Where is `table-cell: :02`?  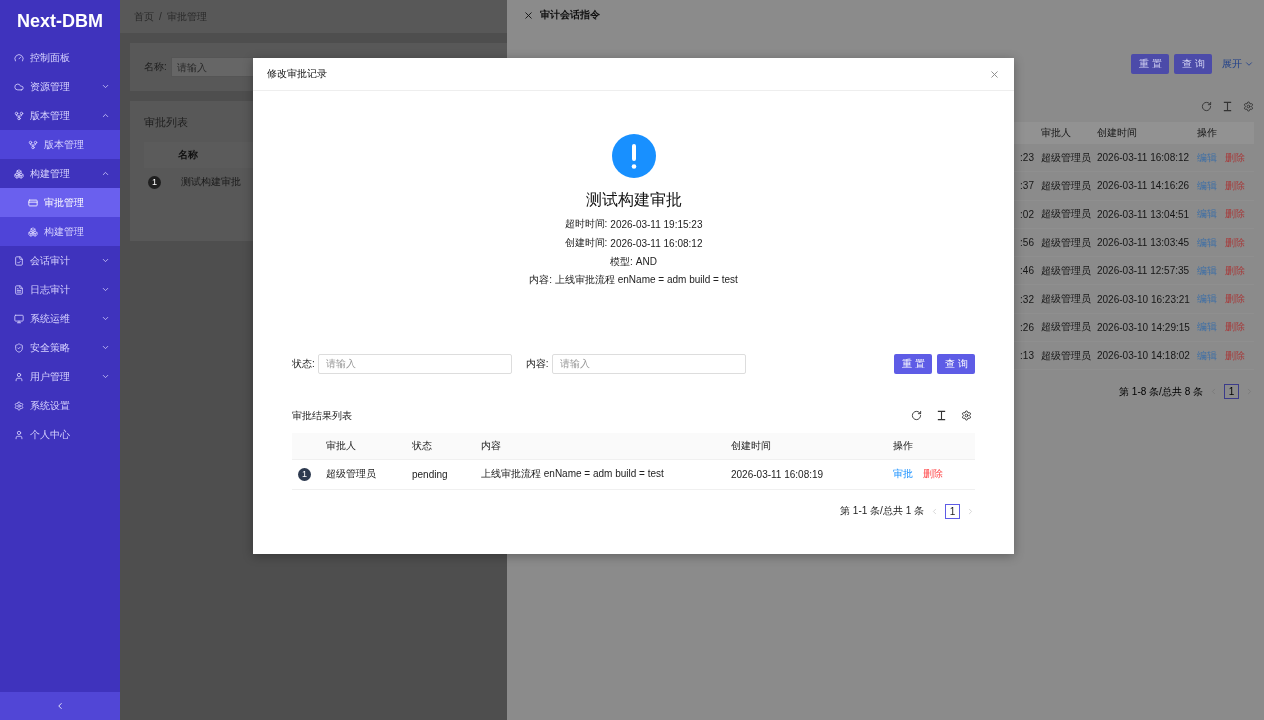
table-cell: :02 is located at coordinates (1027, 214).